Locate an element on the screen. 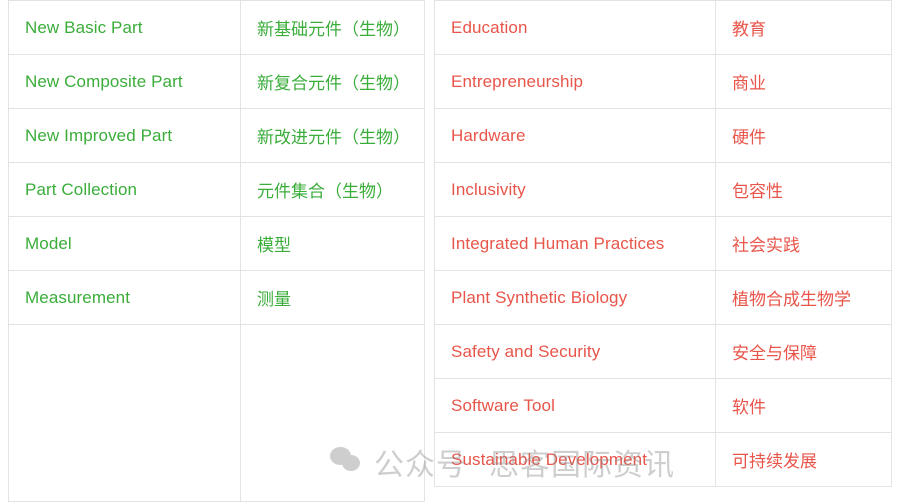 The image size is (901, 504). table-row: New Improved Part 新改进元件（生物） is located at coordinates (216, 135).